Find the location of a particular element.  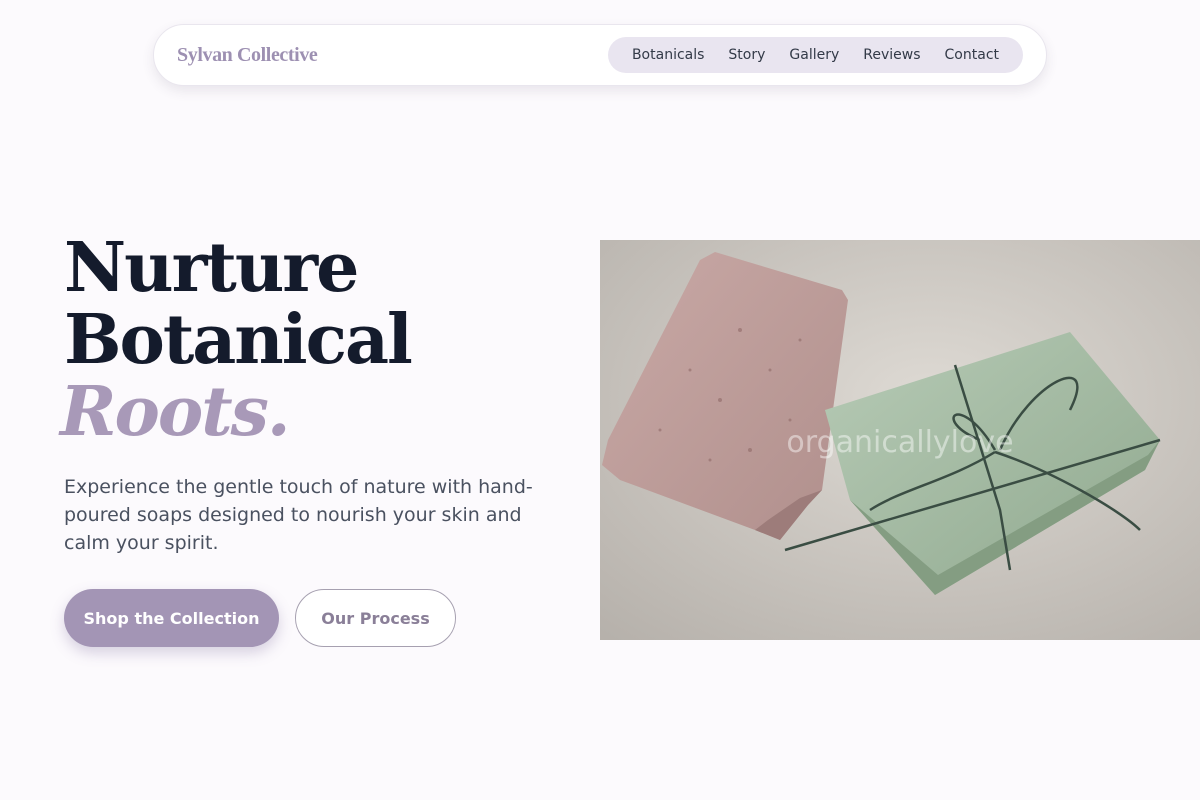

hero-title-line-2: Botanical is located at coordinates (238, 340).